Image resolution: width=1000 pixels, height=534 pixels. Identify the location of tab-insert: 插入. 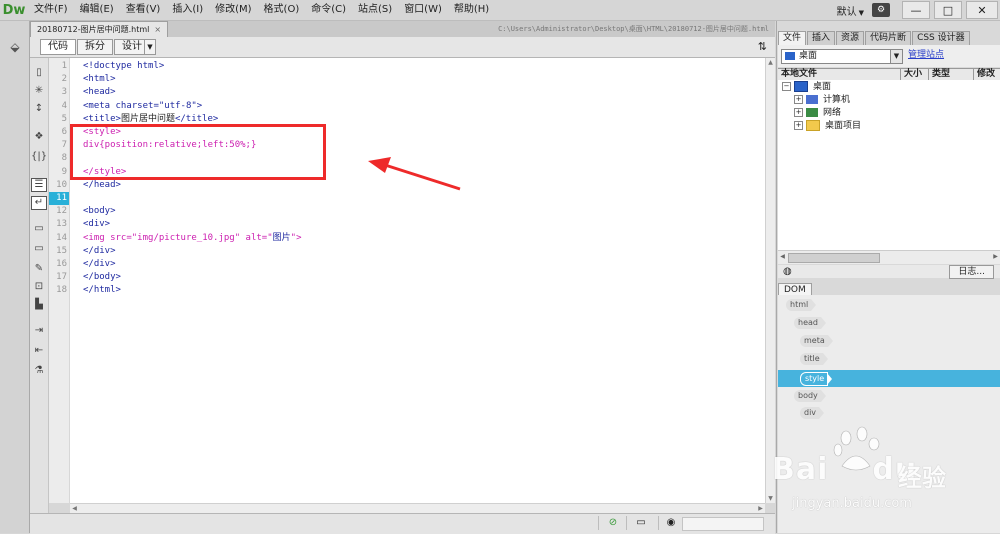
(821, 38).